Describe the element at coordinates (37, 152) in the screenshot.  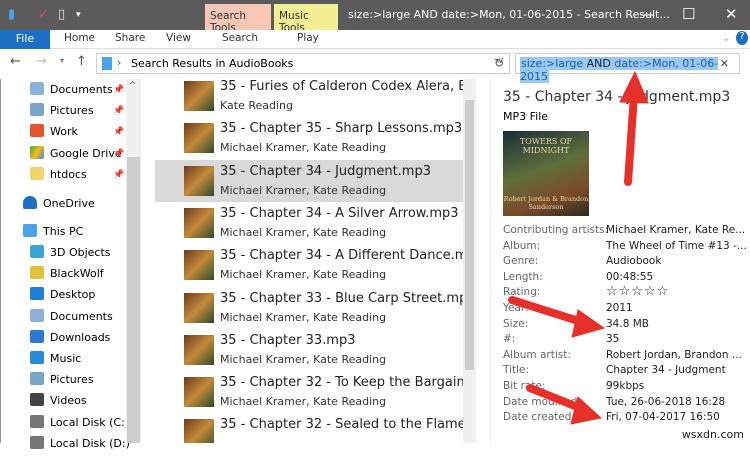
I see `google-drive-icon` at that location.